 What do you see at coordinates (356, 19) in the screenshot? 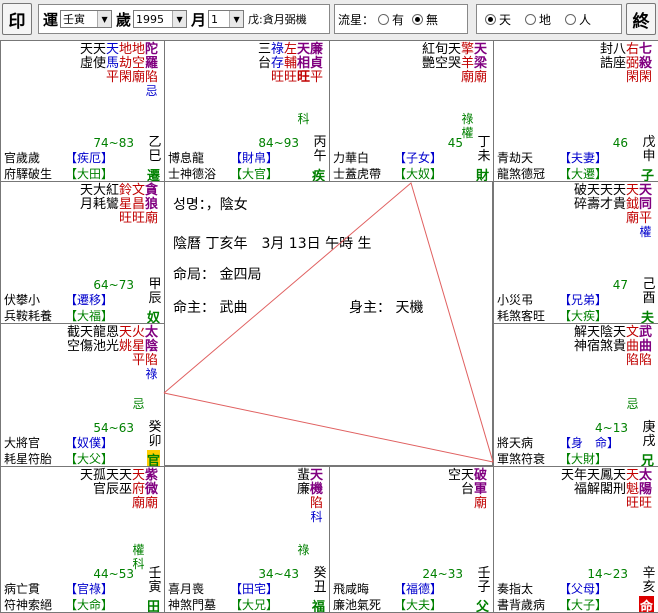
I see `flow-label: 流星：` at bounding box center [356, 19].